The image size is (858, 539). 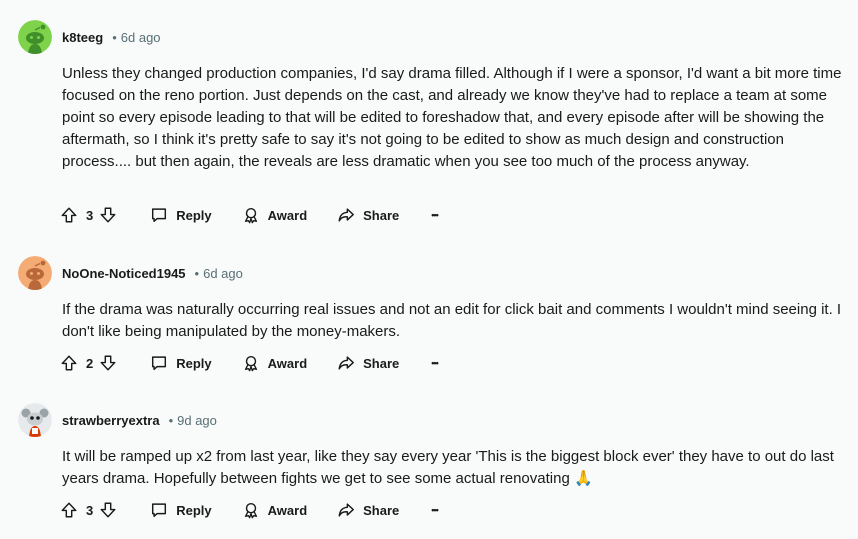 I want to click on comment-meta: strawberryextra • 9d ago, so click(x=139, y=420).